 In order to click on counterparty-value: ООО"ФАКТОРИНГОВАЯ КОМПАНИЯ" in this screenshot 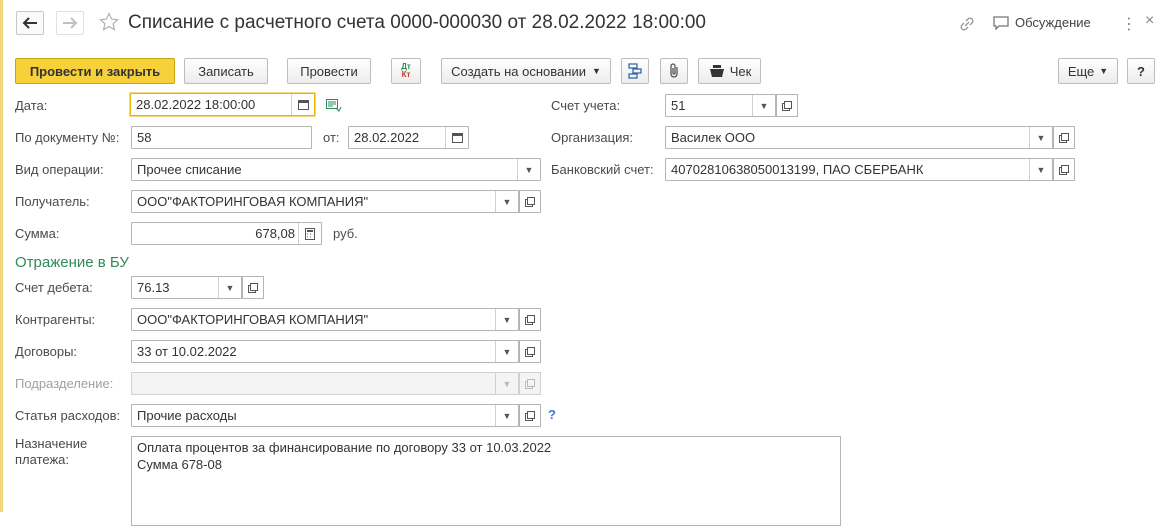, I will do `click(253, 319)`.